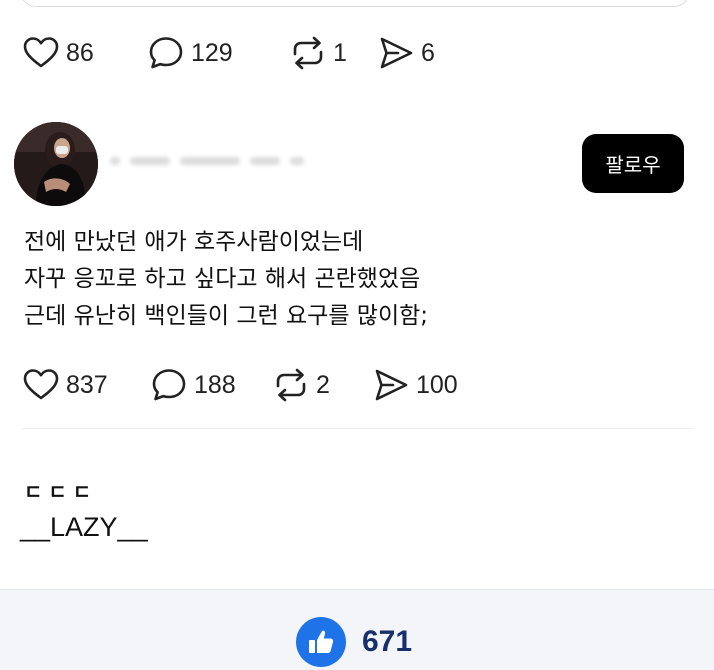 Image resolution: width=714 pixels, height=670 pixels. I want to click on bottom-like-bar: 671, so click(357, 629).